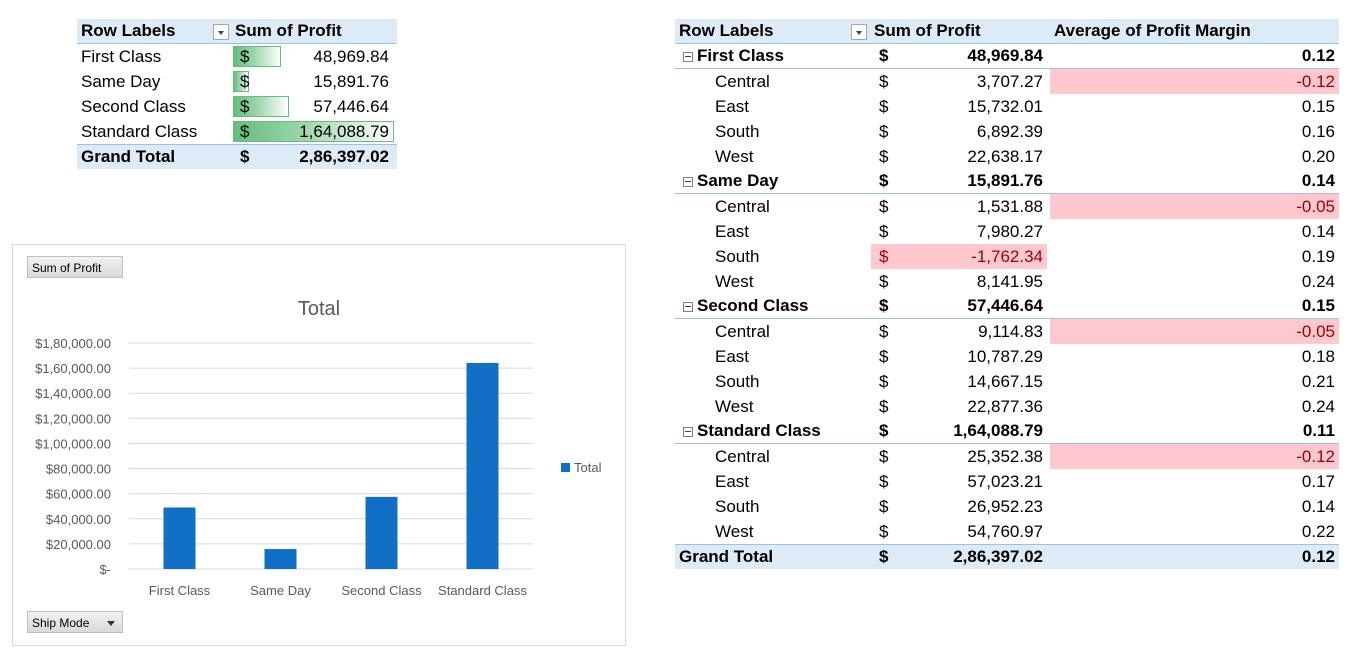 Image resolution: width=1365 pixels, height=659 pixels. Describe the element at coordinates (959, 381) in the screenshot. I see `profit-cell: $14,667.15` at that location.